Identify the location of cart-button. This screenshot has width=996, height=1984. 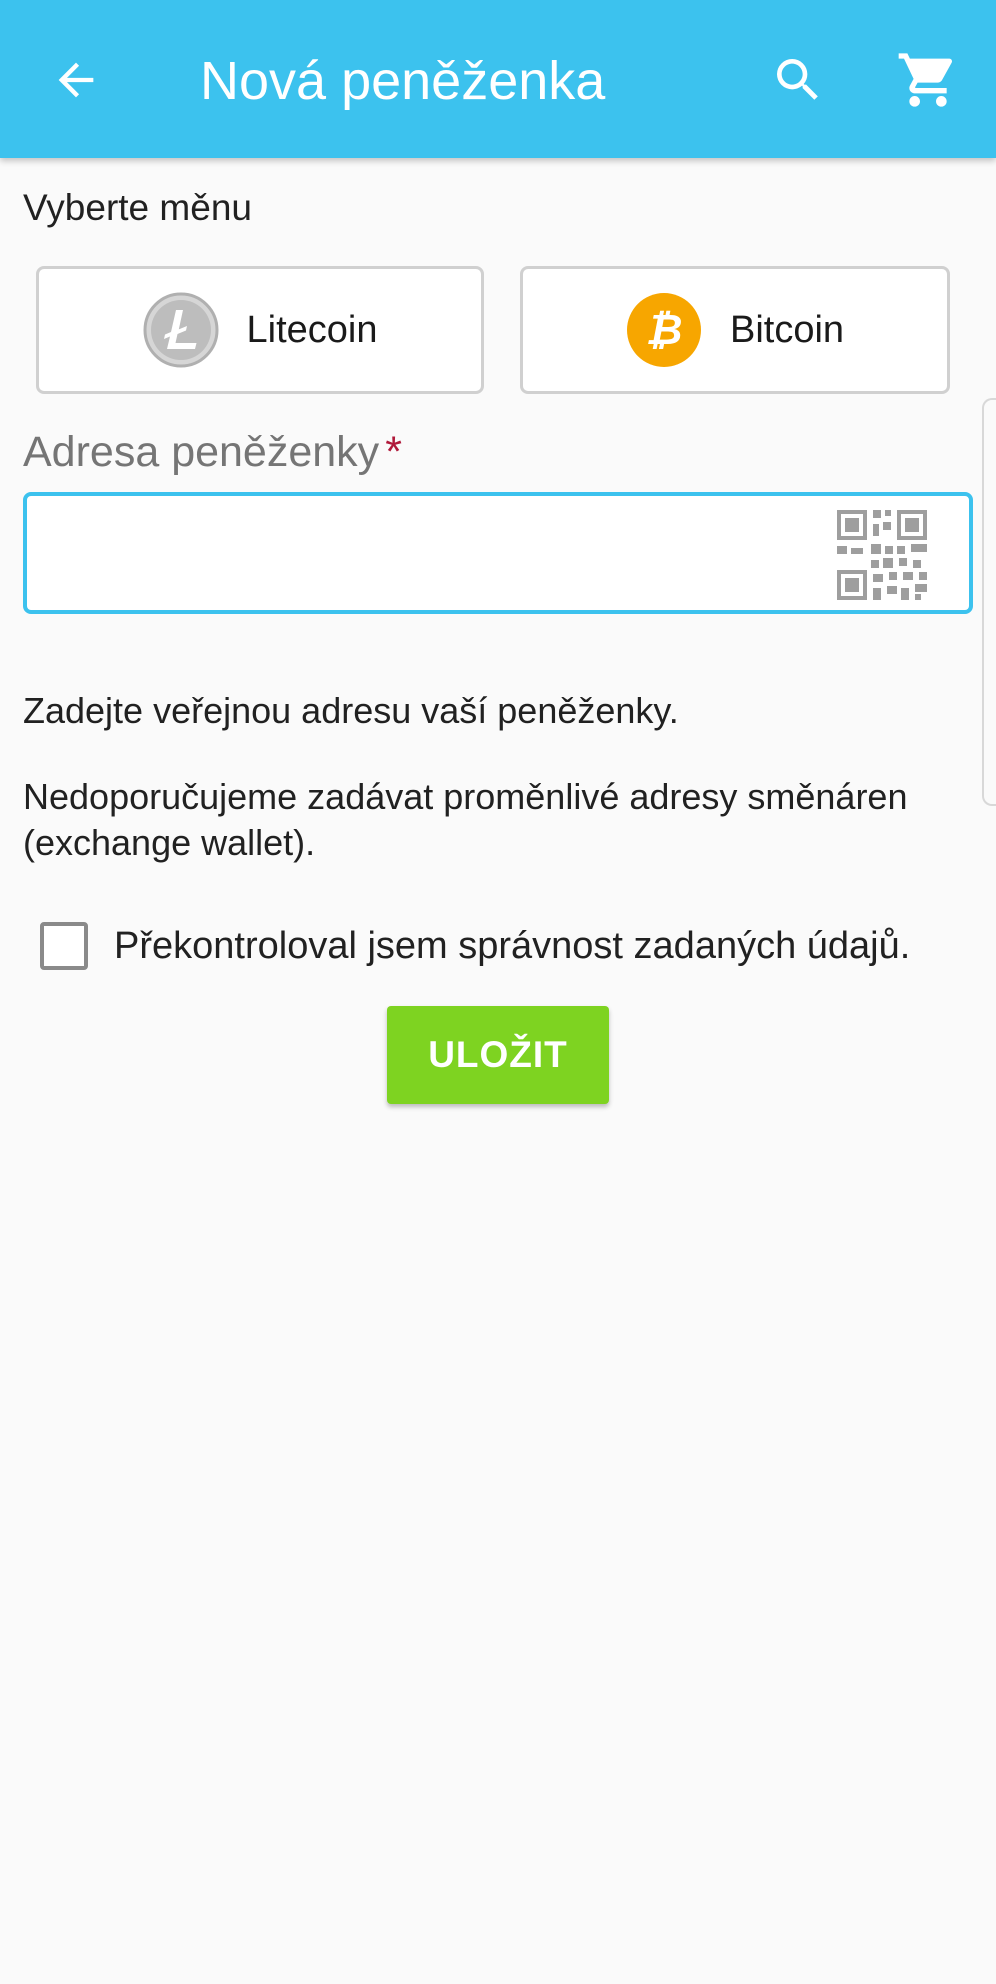
(928, 80).